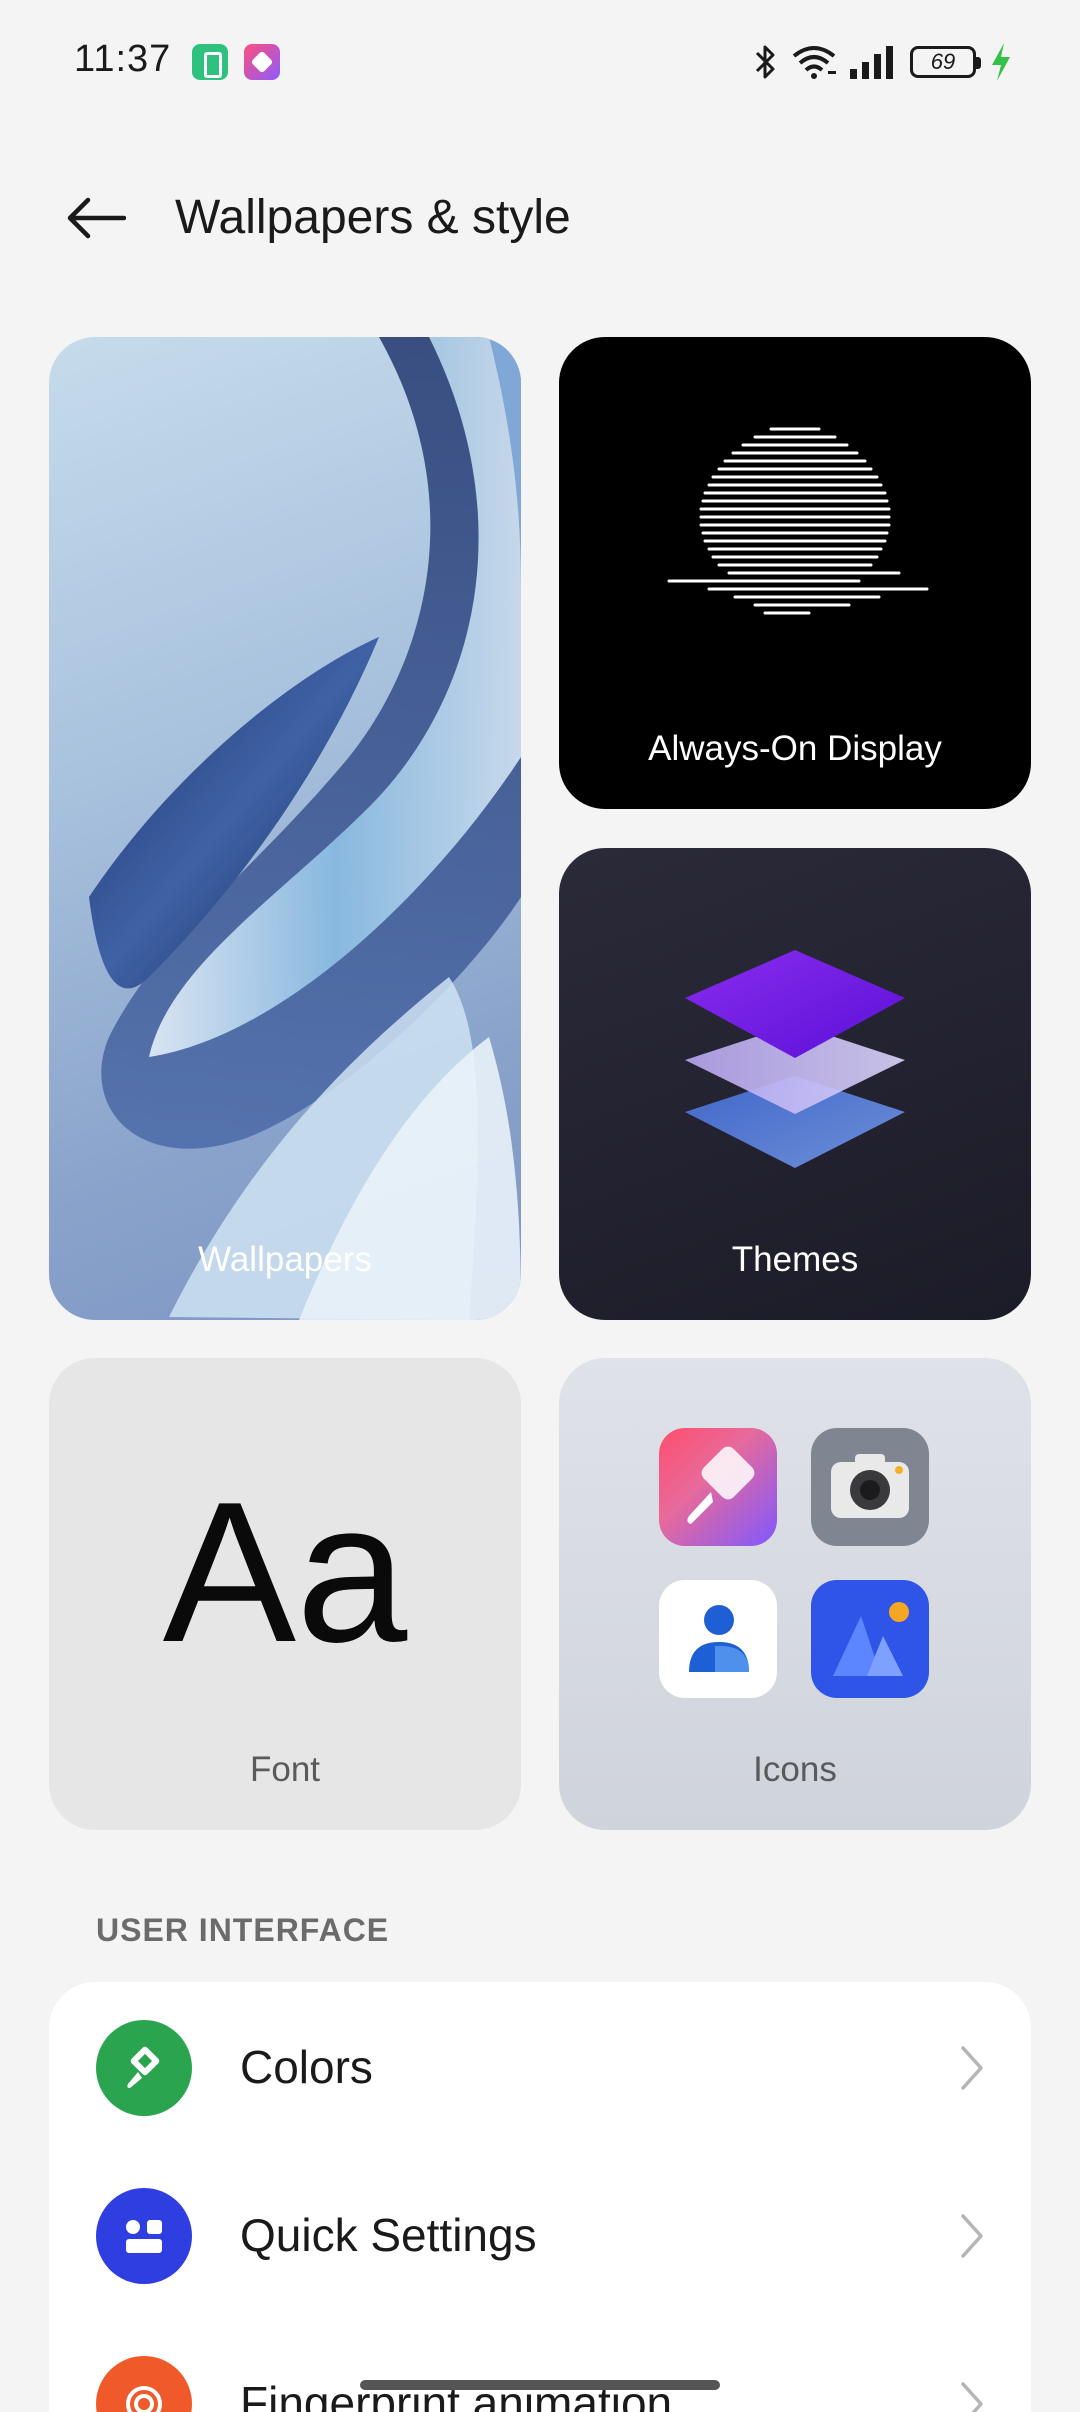  What do you see at coordinates (870, 1487) in the screenshot?
I see `camera-app-icon` at bounding box center [870, 1487].